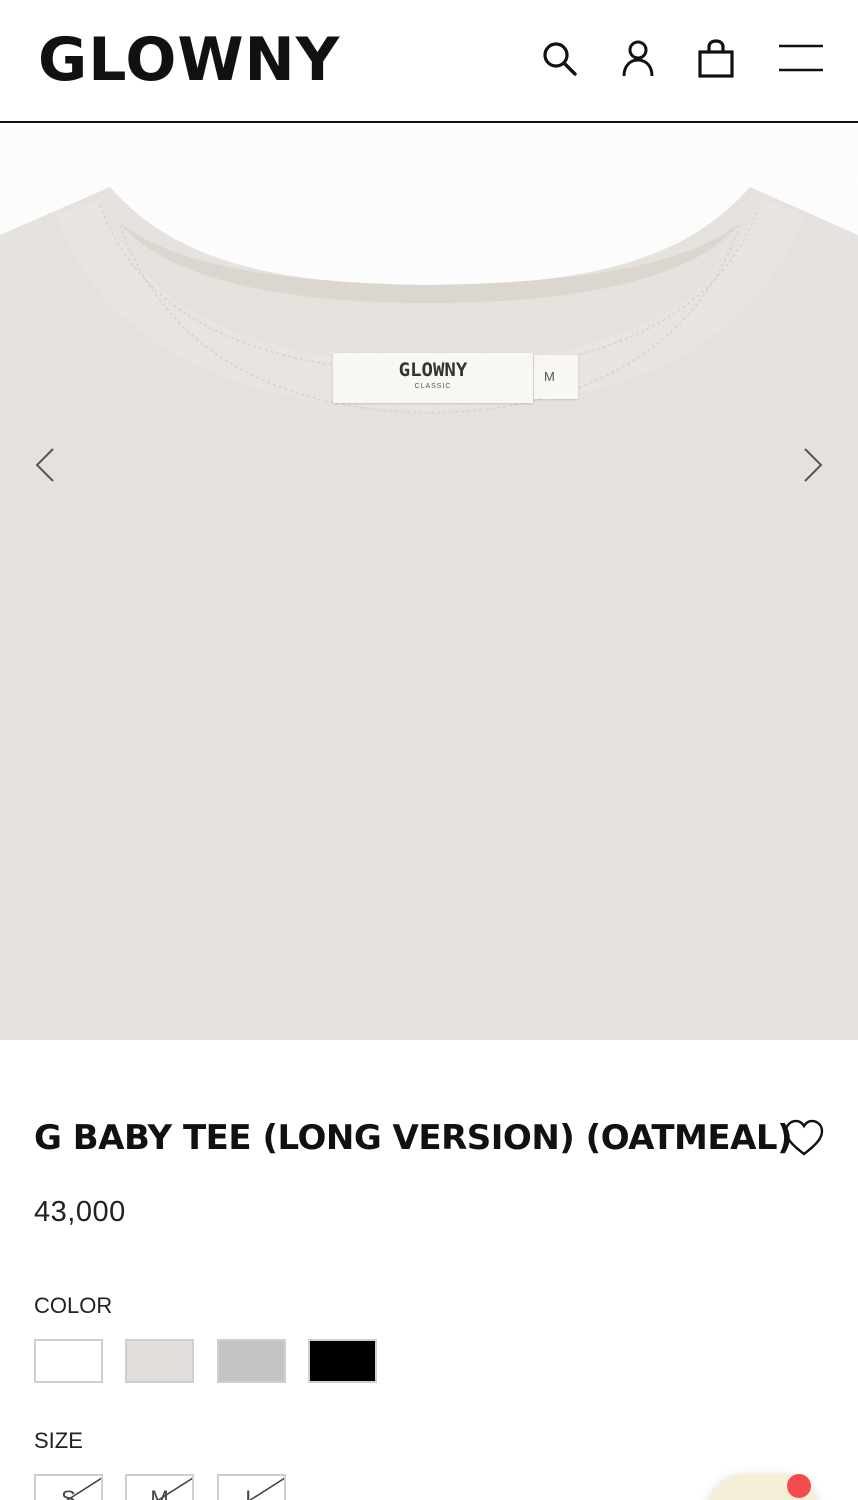  What do you see at coordinates (549, 376) in the screenshot?
I see `garment-size-tag-text: M` at bounding box center [549, 376].